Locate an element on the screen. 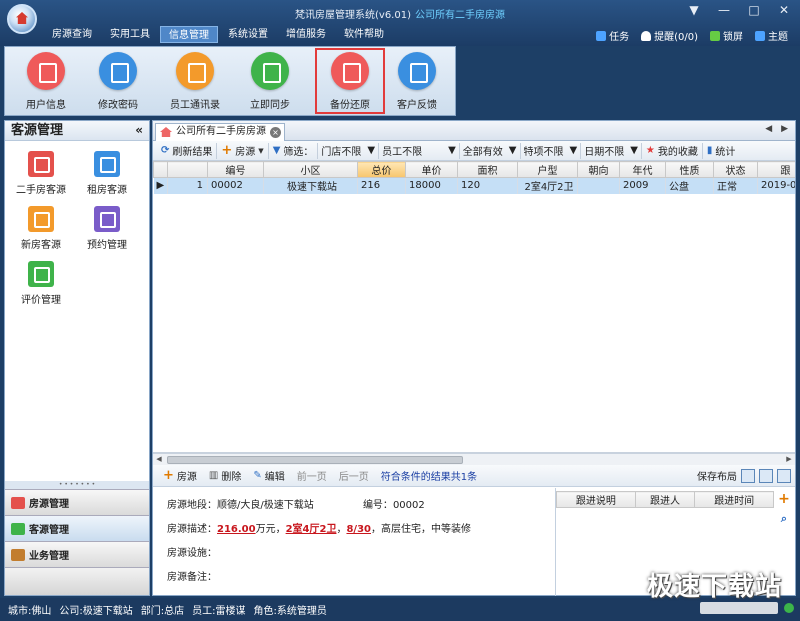 The height and width of the screenshot is (621, 800). stats-label: 统计 is located at coordinates (725, 152).